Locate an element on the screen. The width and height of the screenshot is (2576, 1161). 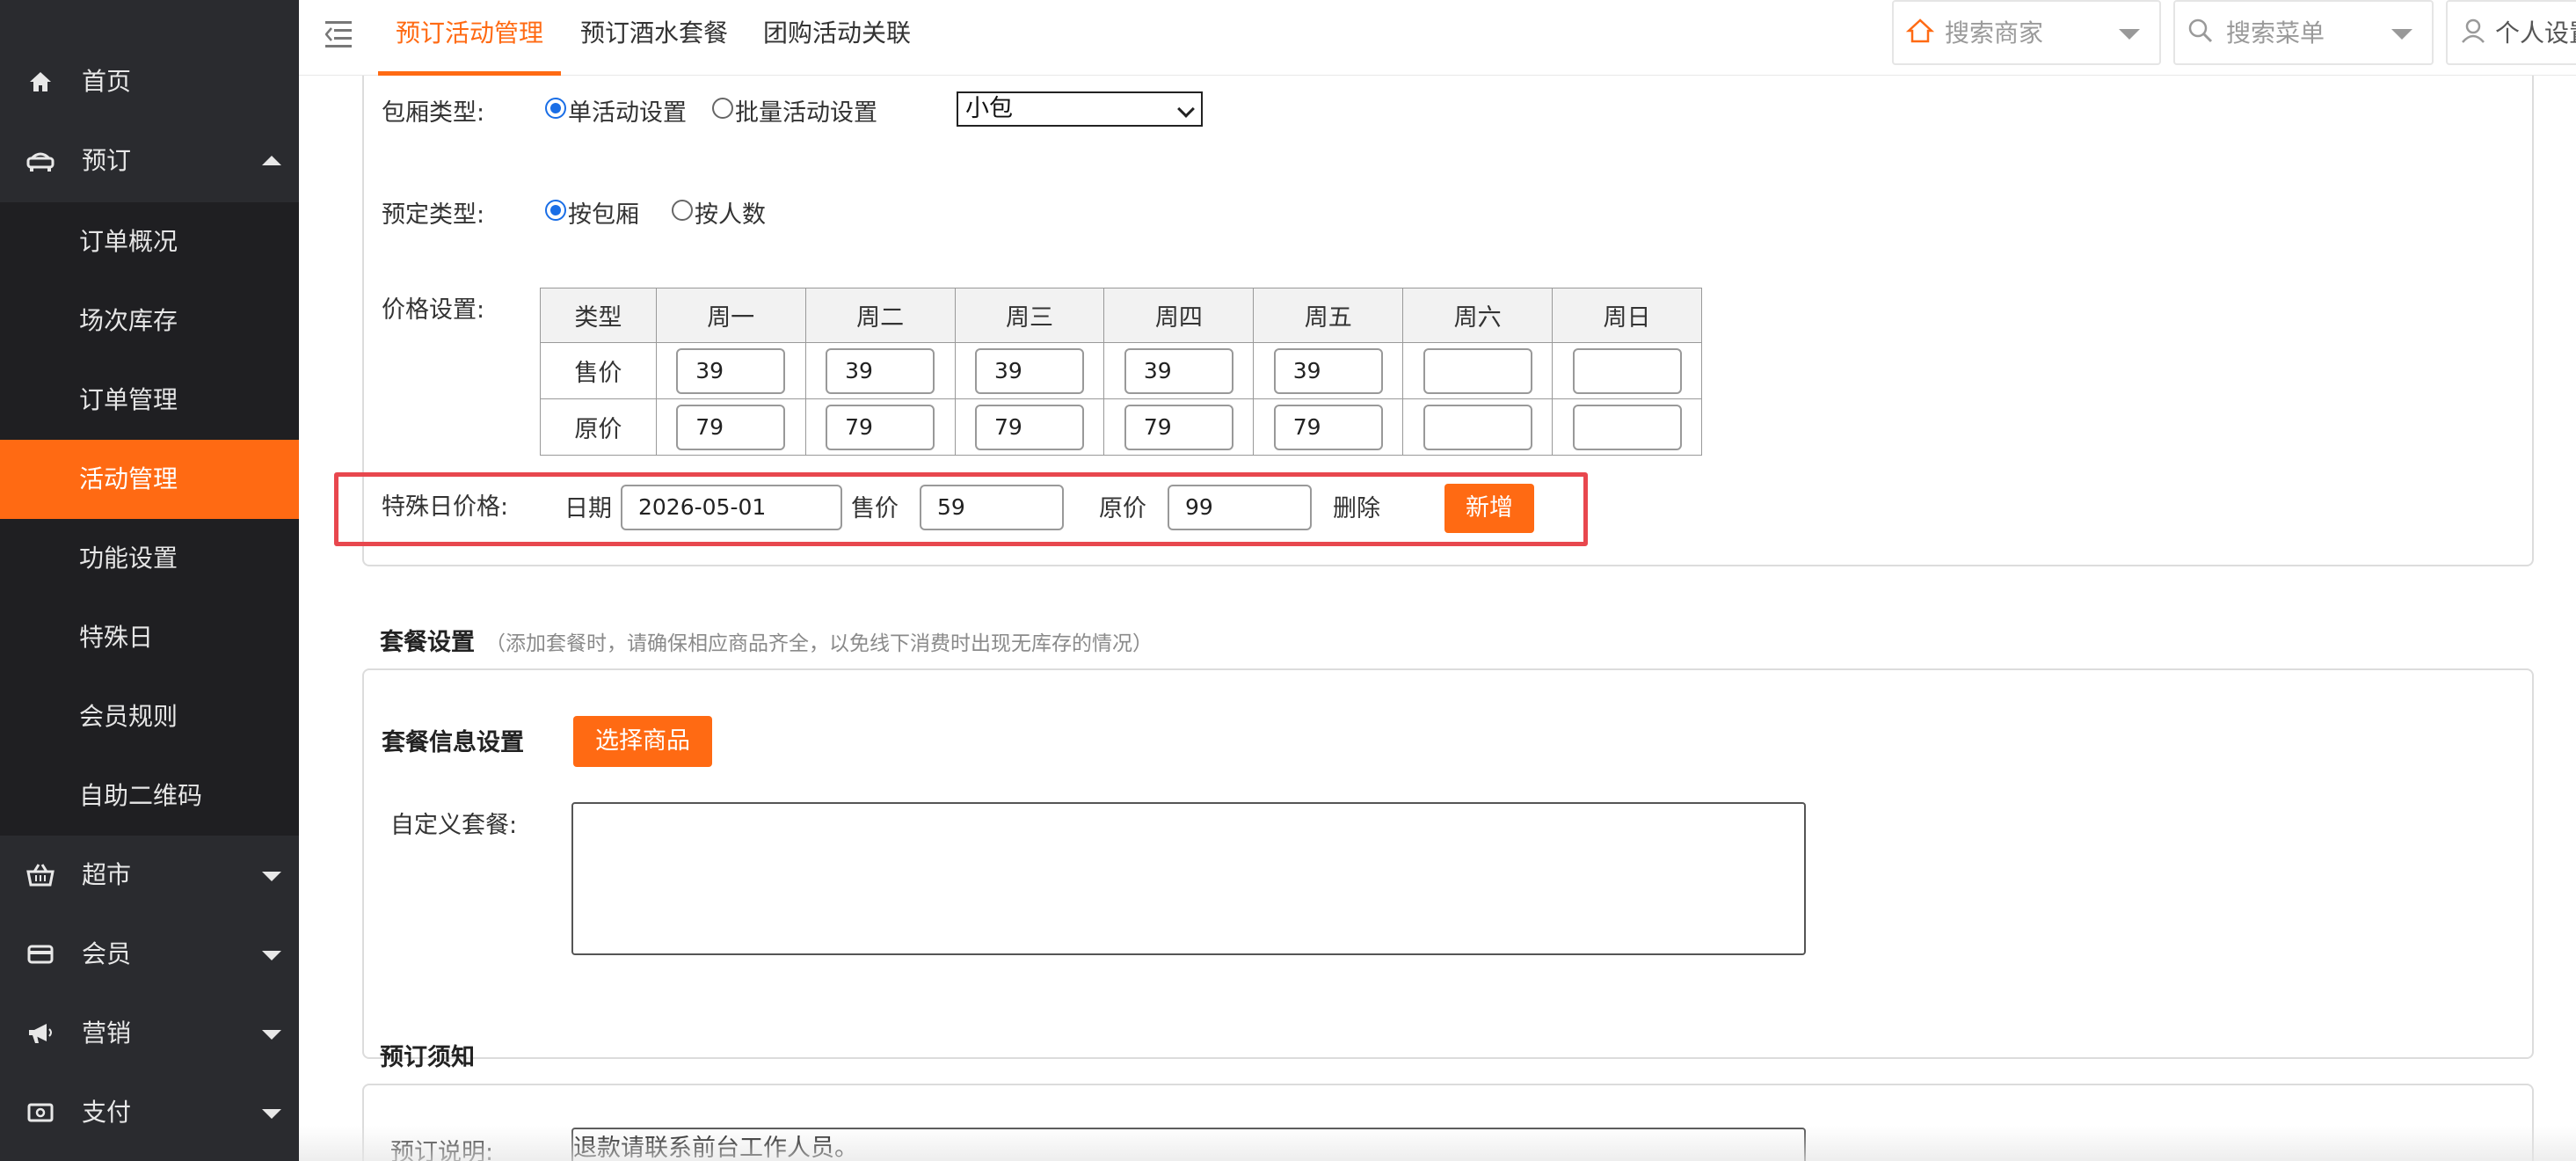
chevron-up-icon is located at coordinates (271, 160).